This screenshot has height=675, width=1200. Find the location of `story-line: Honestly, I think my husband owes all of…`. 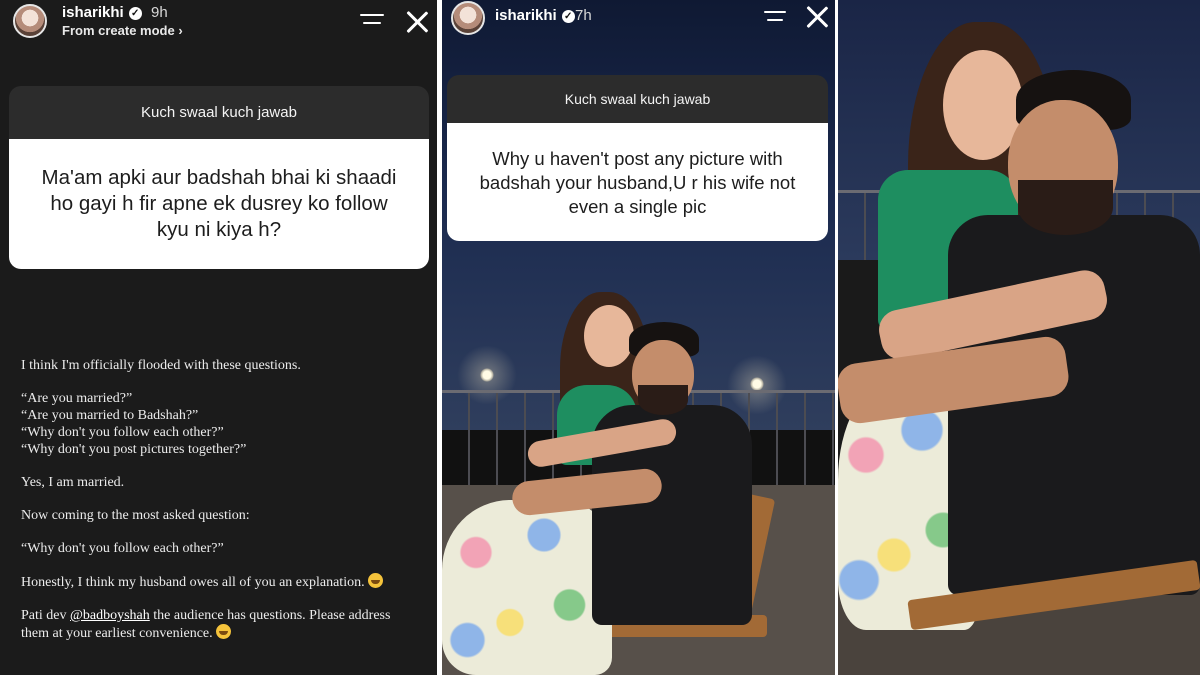

story-line: Honestly, I think my husband owes all of… is located at coordinates (227, 582).